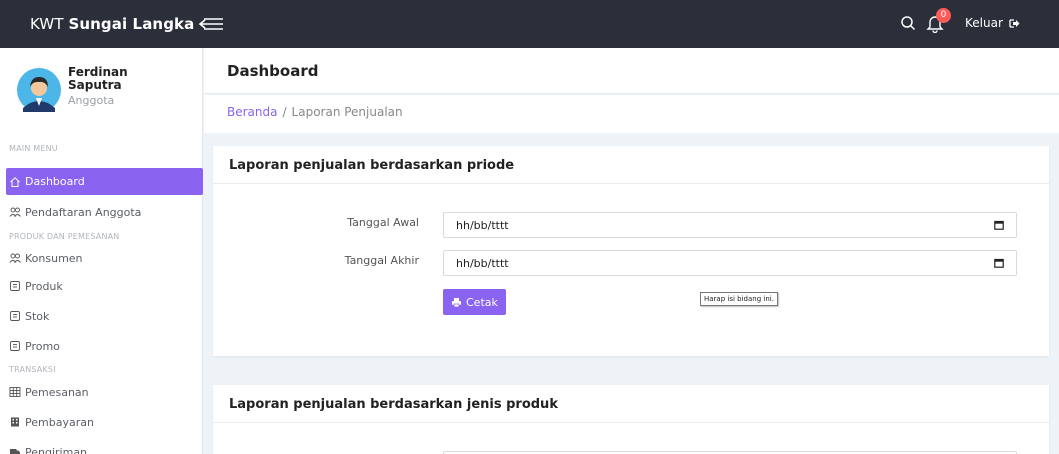 This screenshot has width=1059, height=454. What do you see at coordinates (273, 71) in the screenshot?
I see `page-title: Dashboard` at bounding box center [273, 71].